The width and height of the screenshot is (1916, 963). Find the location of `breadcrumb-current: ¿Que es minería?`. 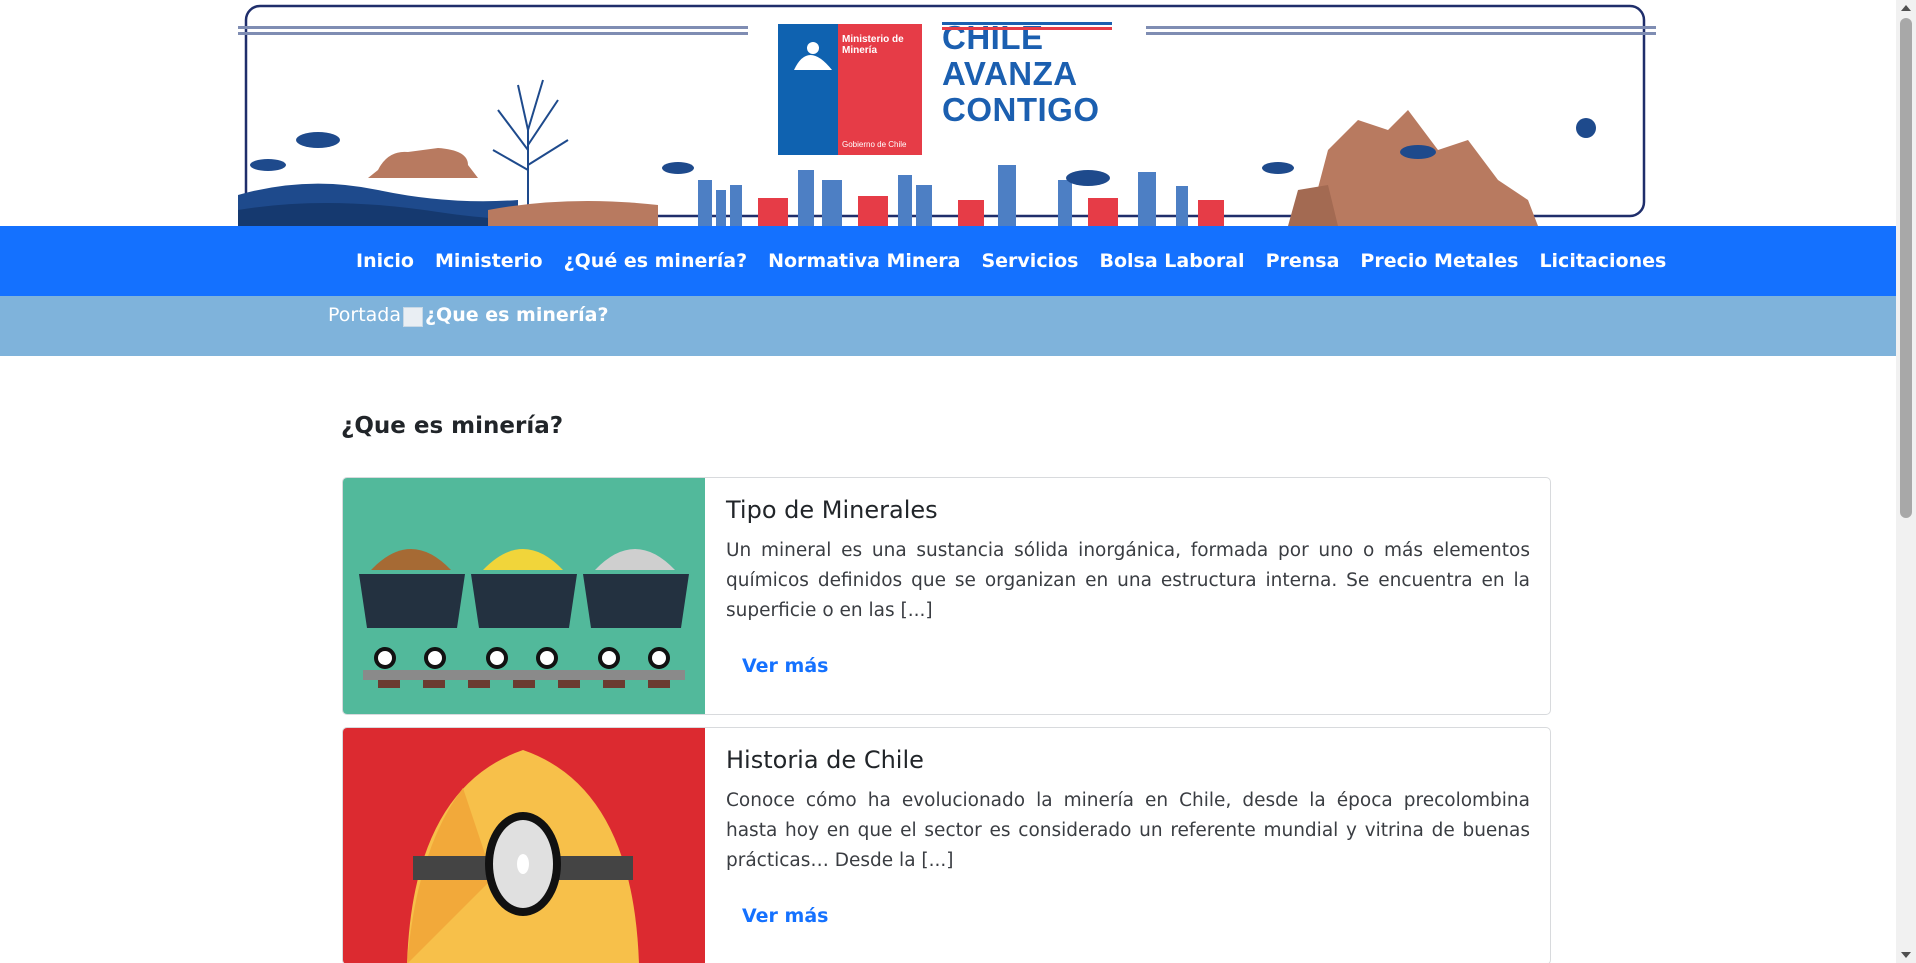

breadcrumb-current: ¿Que es minería? is located at coordinates (517, 315).